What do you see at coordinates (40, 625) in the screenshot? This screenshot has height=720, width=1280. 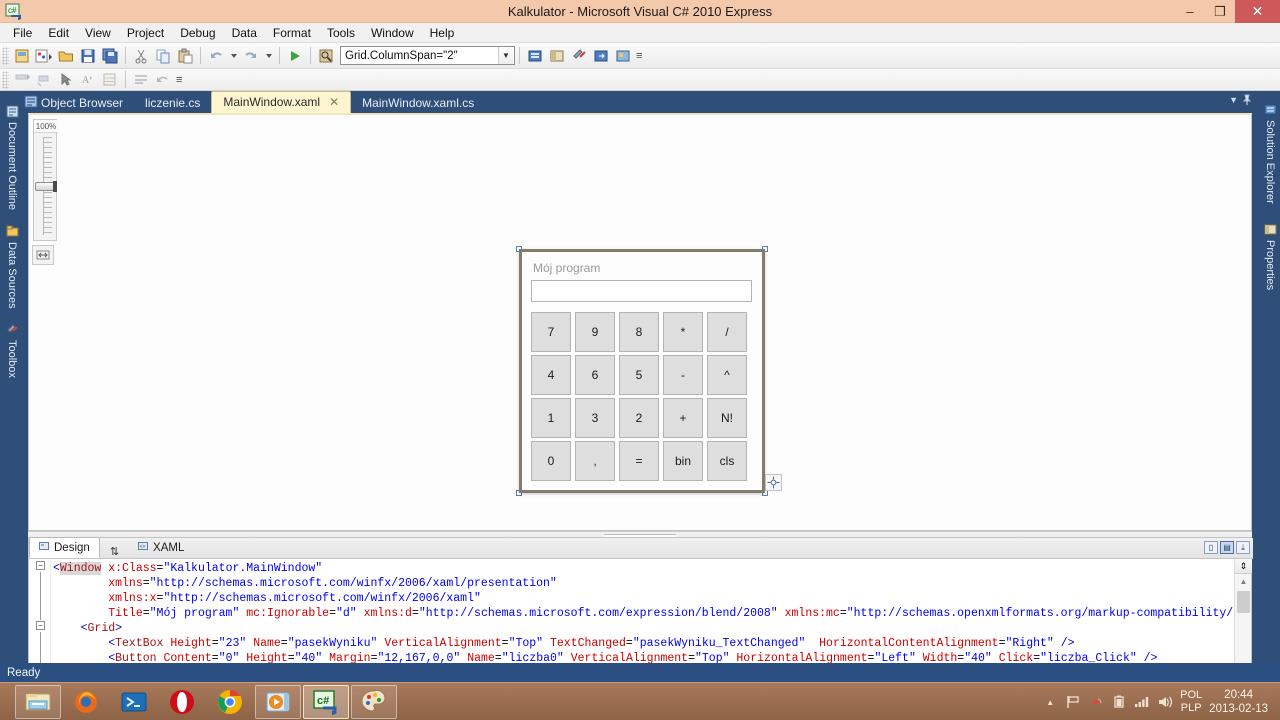 I see `collapse-toggle-grid: −` at bounding box center [40, 625].